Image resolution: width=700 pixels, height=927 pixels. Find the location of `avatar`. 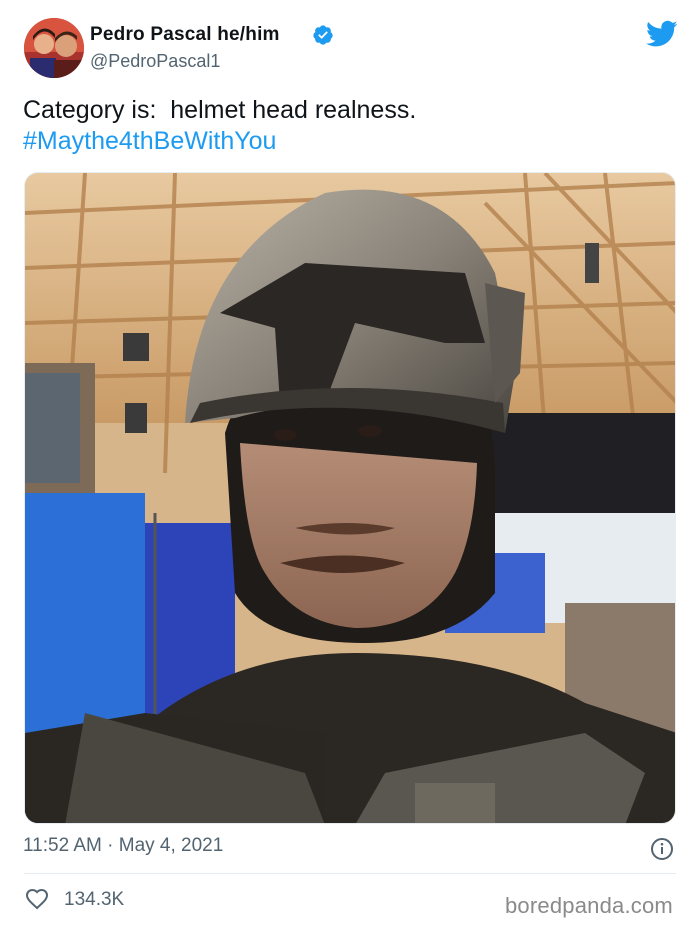

avatar is located at coordinates (54, 48).